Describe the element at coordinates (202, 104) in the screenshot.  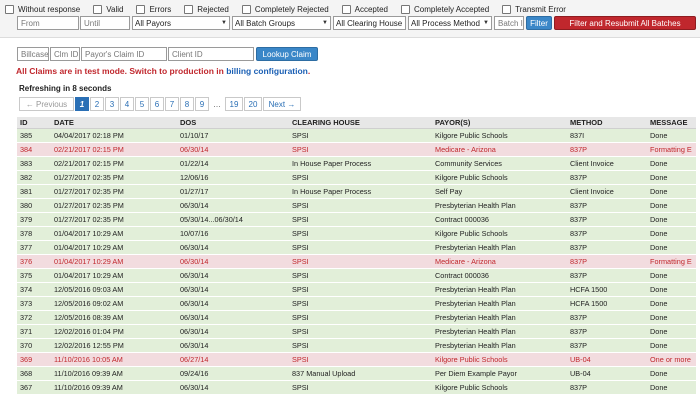
I see `page-button: 9` at that location.